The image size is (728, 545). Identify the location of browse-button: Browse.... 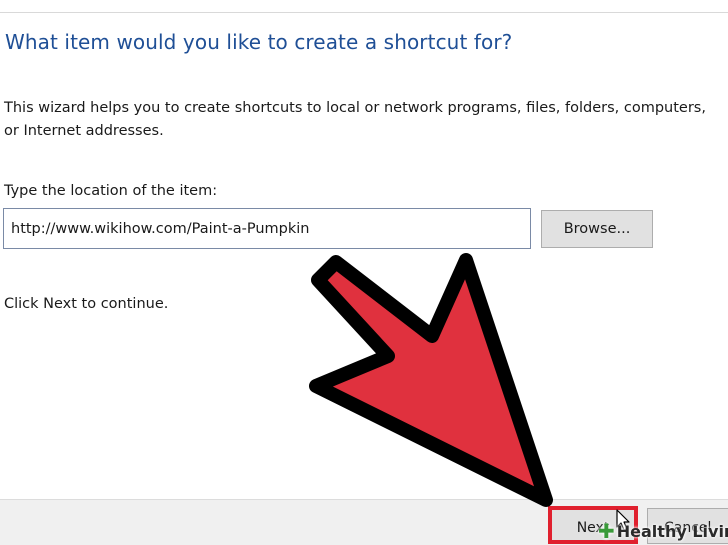
(597, 229).